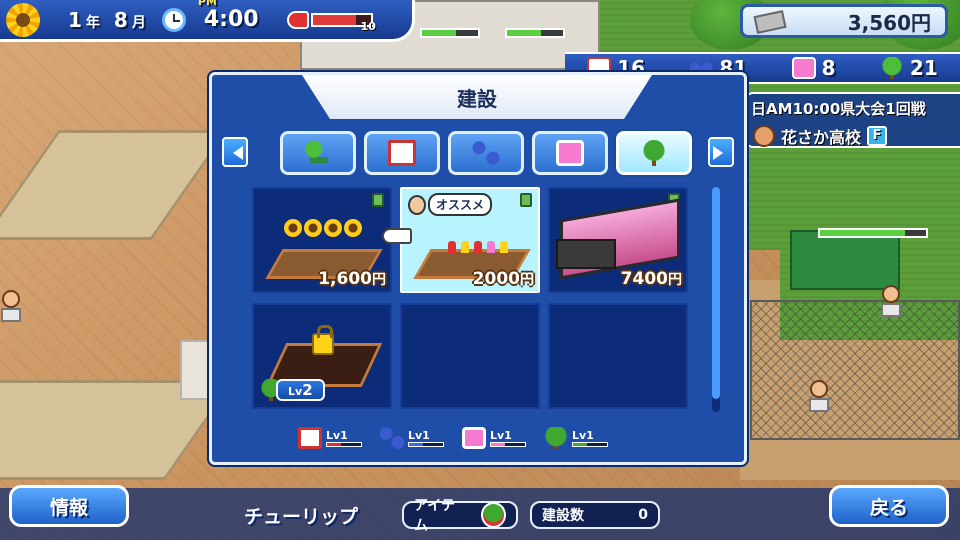  I want to click on level-study: Lv1, so click(330, 438).